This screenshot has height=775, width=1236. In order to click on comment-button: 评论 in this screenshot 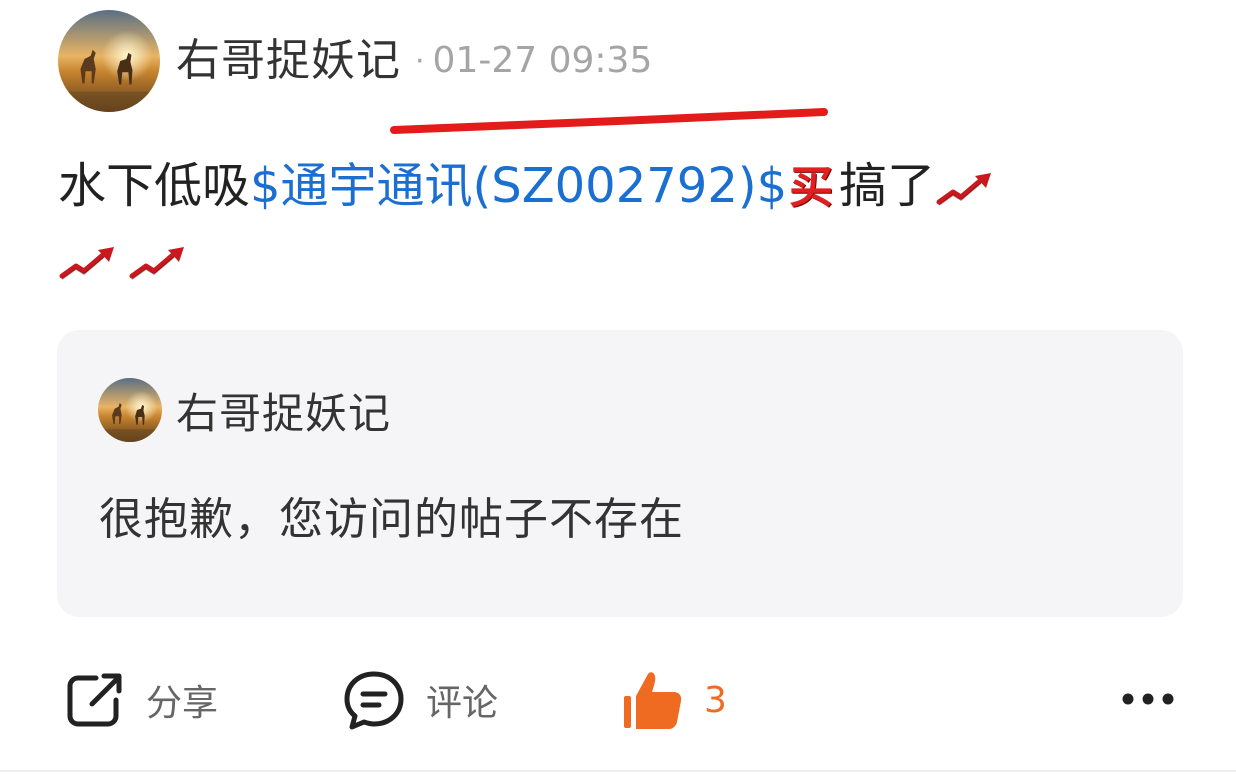, I will do `click(420, 700)`.